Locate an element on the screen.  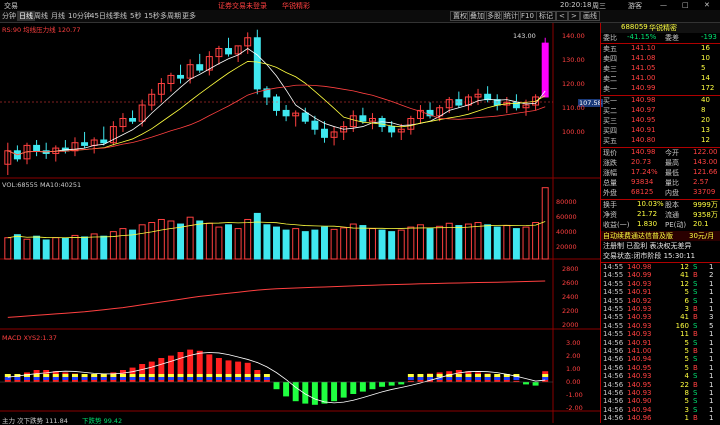
bid-row: 买一 140.98 40 is located at coordinates (660, 101).